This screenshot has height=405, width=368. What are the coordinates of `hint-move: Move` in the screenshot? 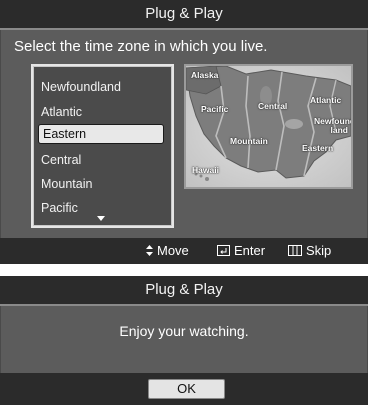 It's located at (167, 251).